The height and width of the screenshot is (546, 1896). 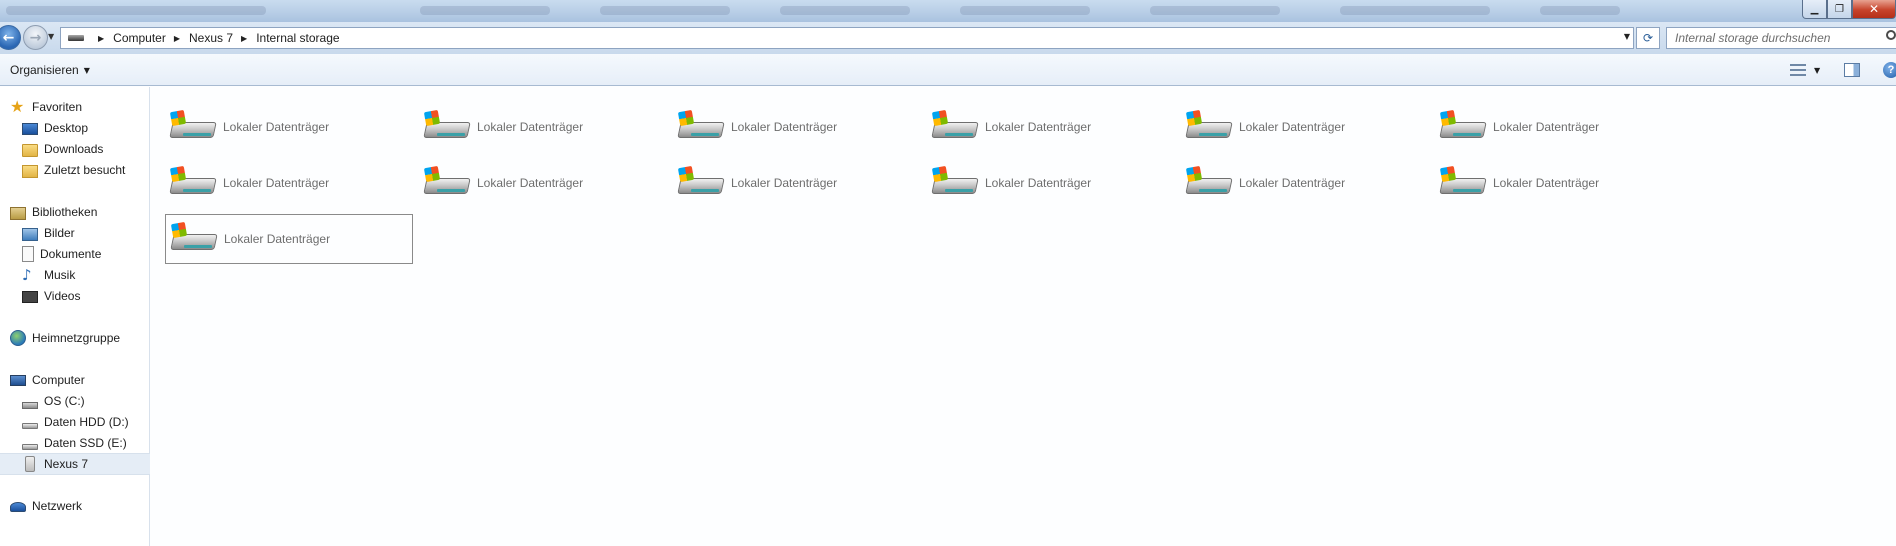 What do you see at coordinates (51, 36) in the screenshot?
I see `recent-pages-dropdown: ▼` at bounding box center [51, 36].